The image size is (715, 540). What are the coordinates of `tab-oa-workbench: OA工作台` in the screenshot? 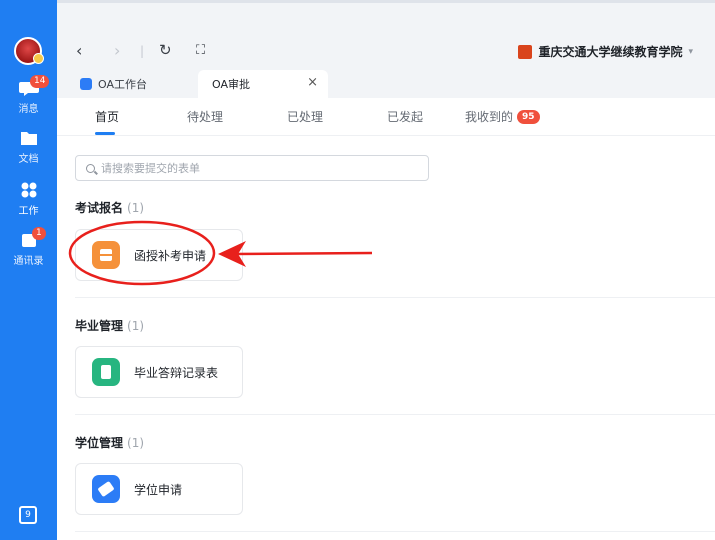 It's located at (113, 84).